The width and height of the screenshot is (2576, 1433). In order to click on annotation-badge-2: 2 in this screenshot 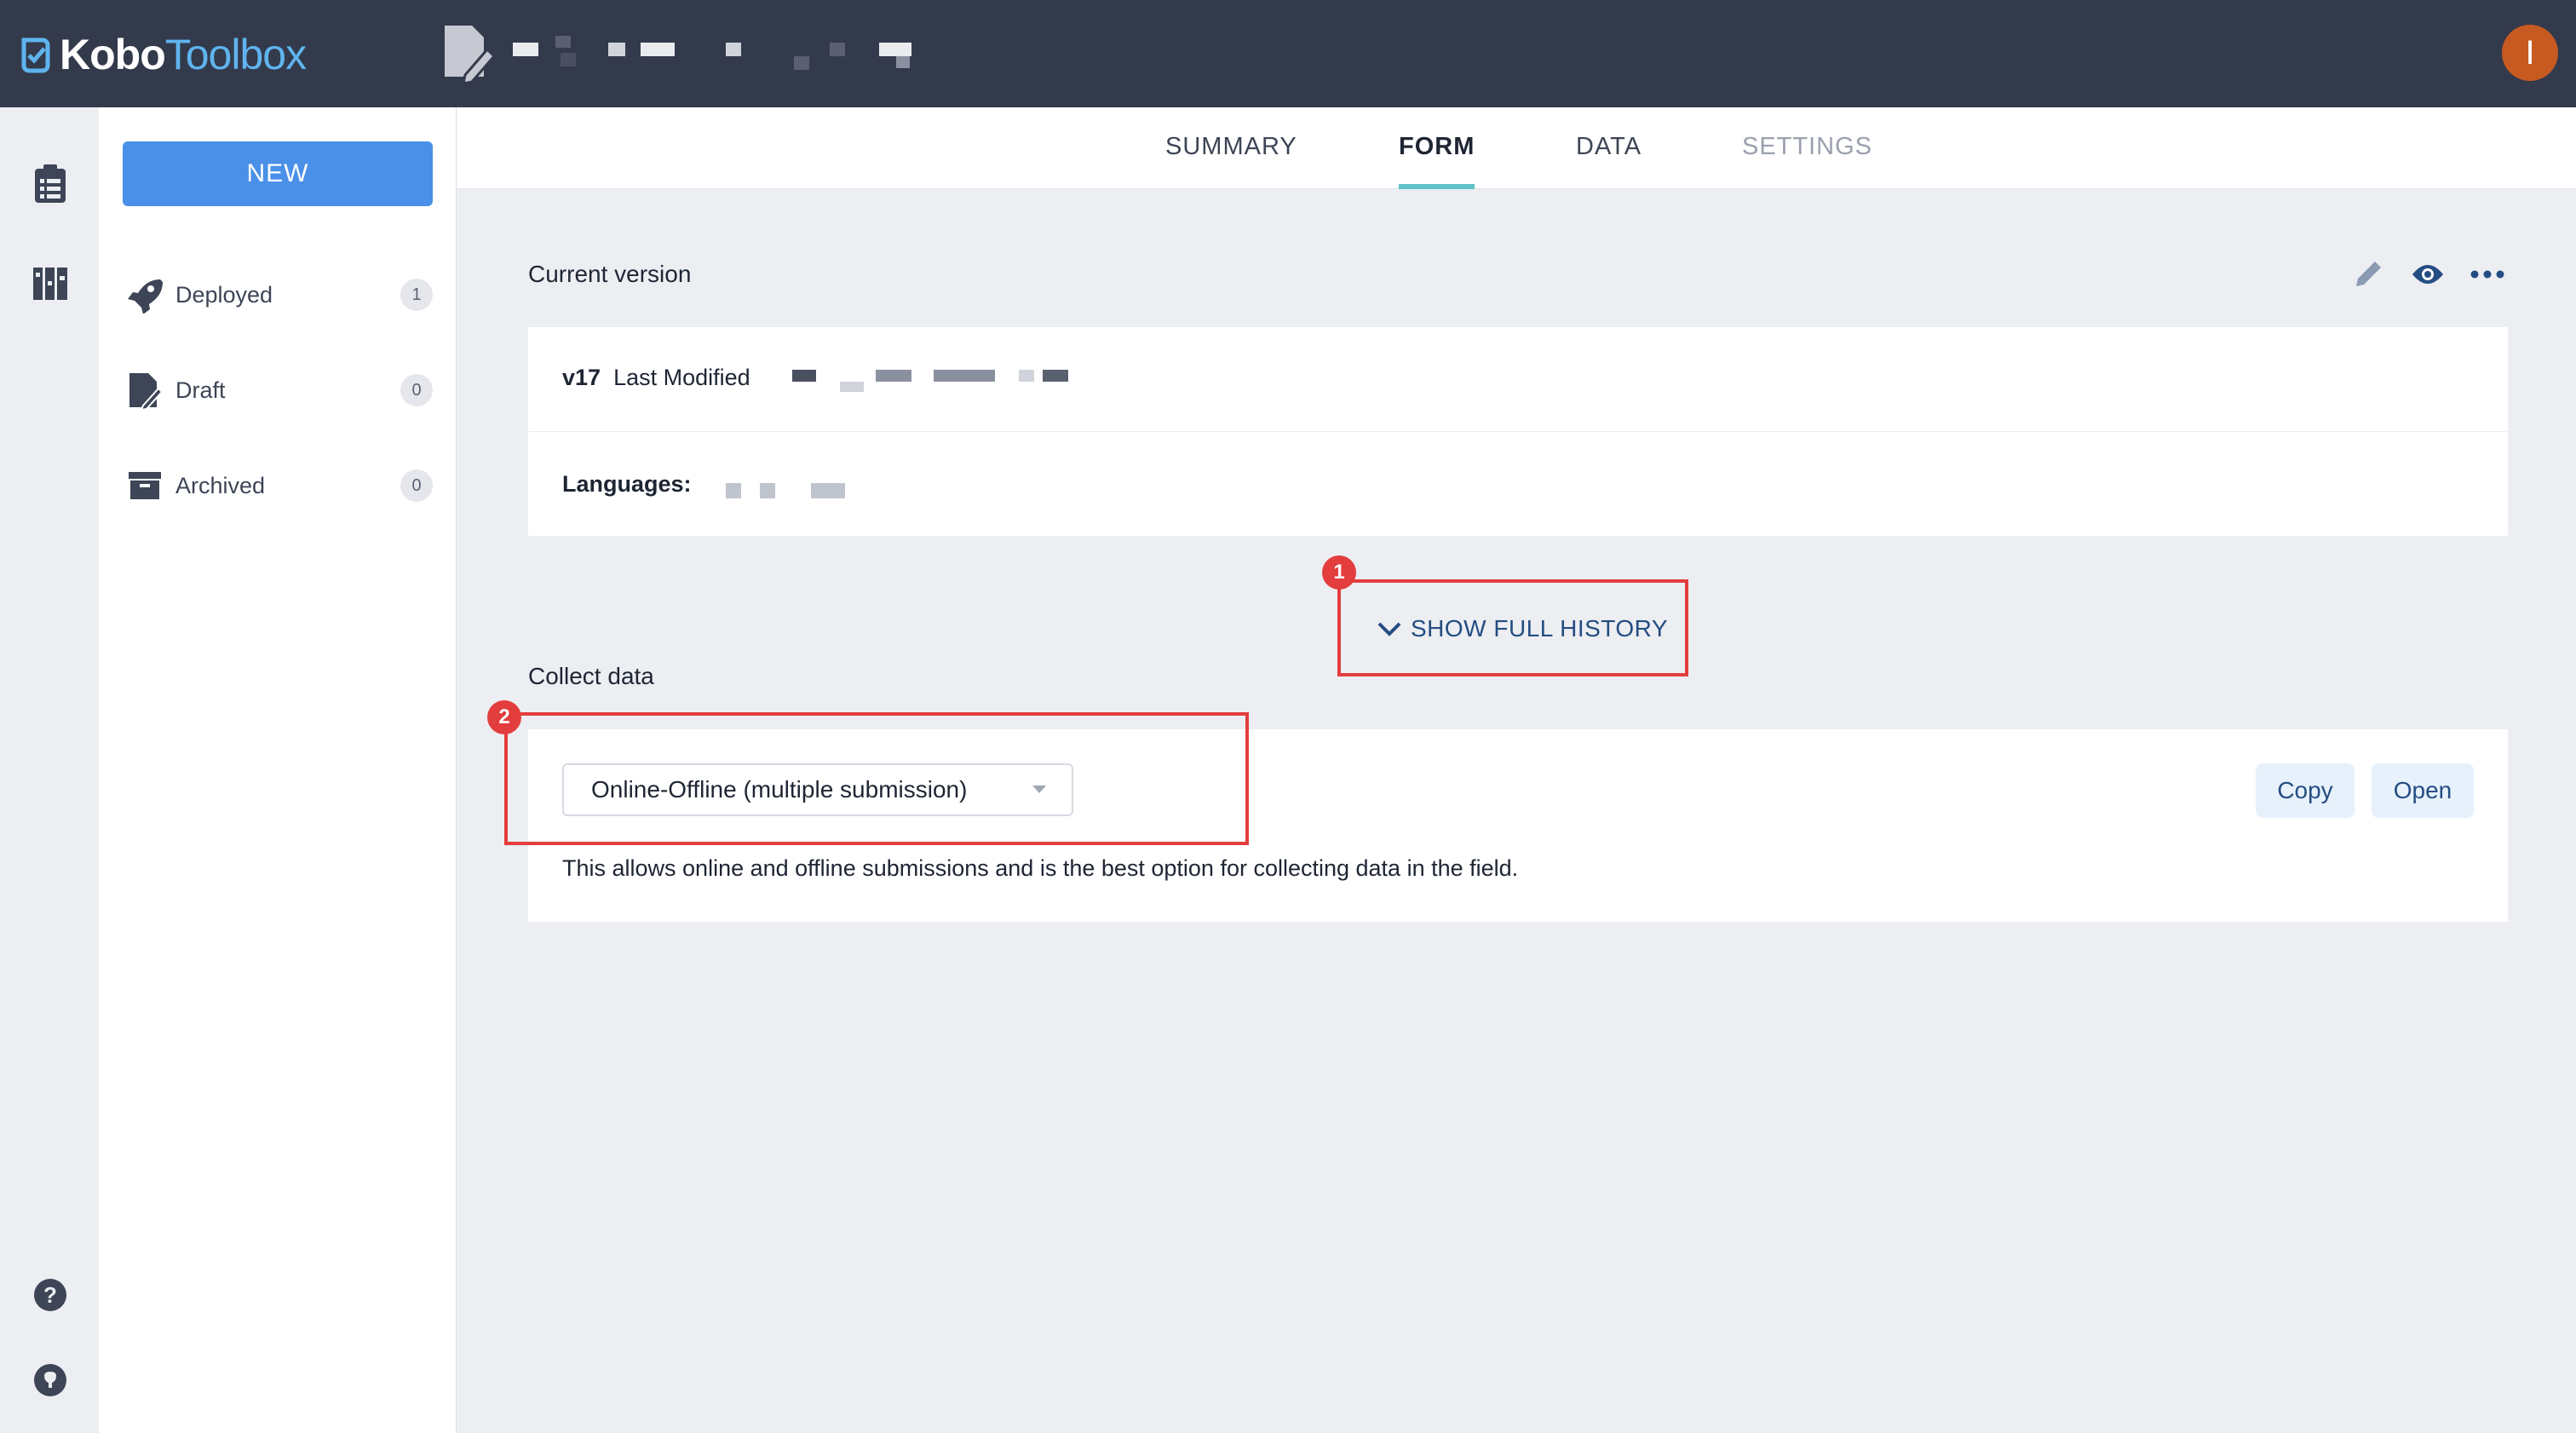, I will do `click(504, 717)`.